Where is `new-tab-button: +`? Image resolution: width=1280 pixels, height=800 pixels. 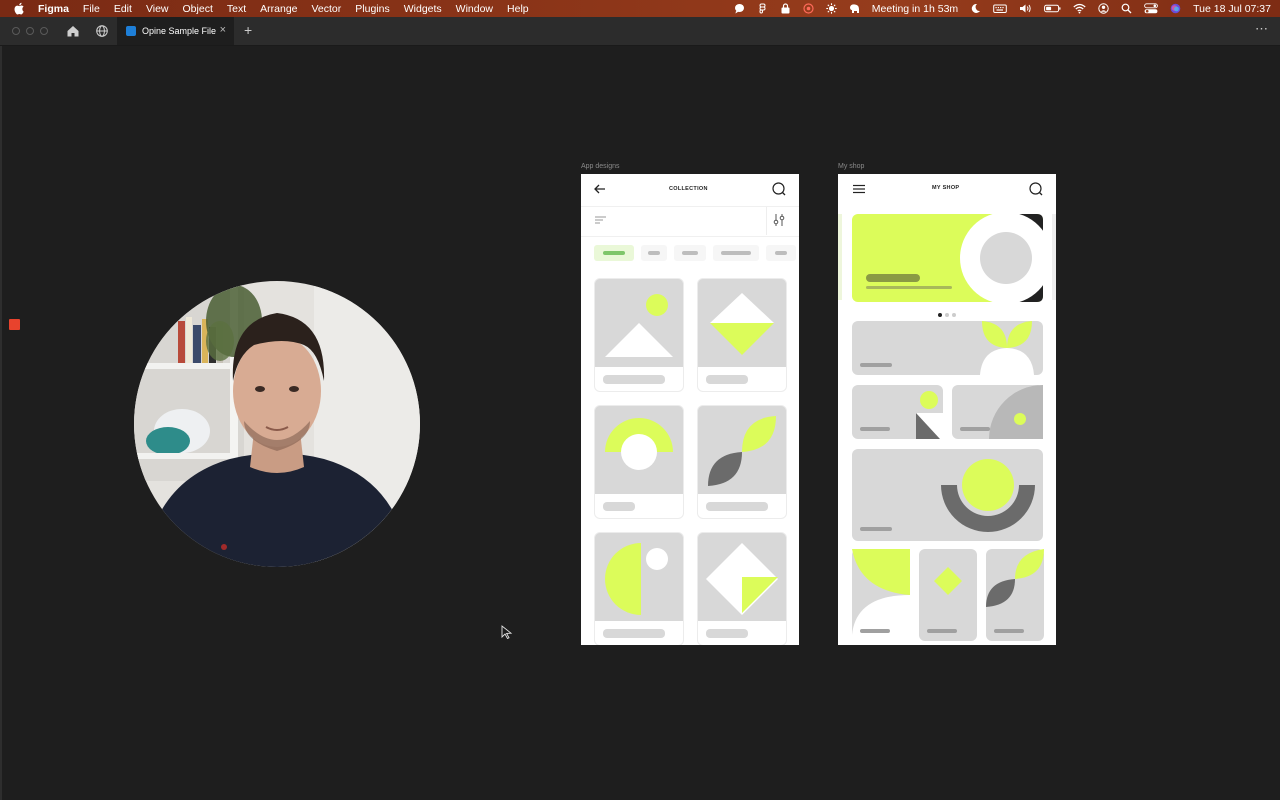 new-tab-button: + is located at coordinates (248, 30).